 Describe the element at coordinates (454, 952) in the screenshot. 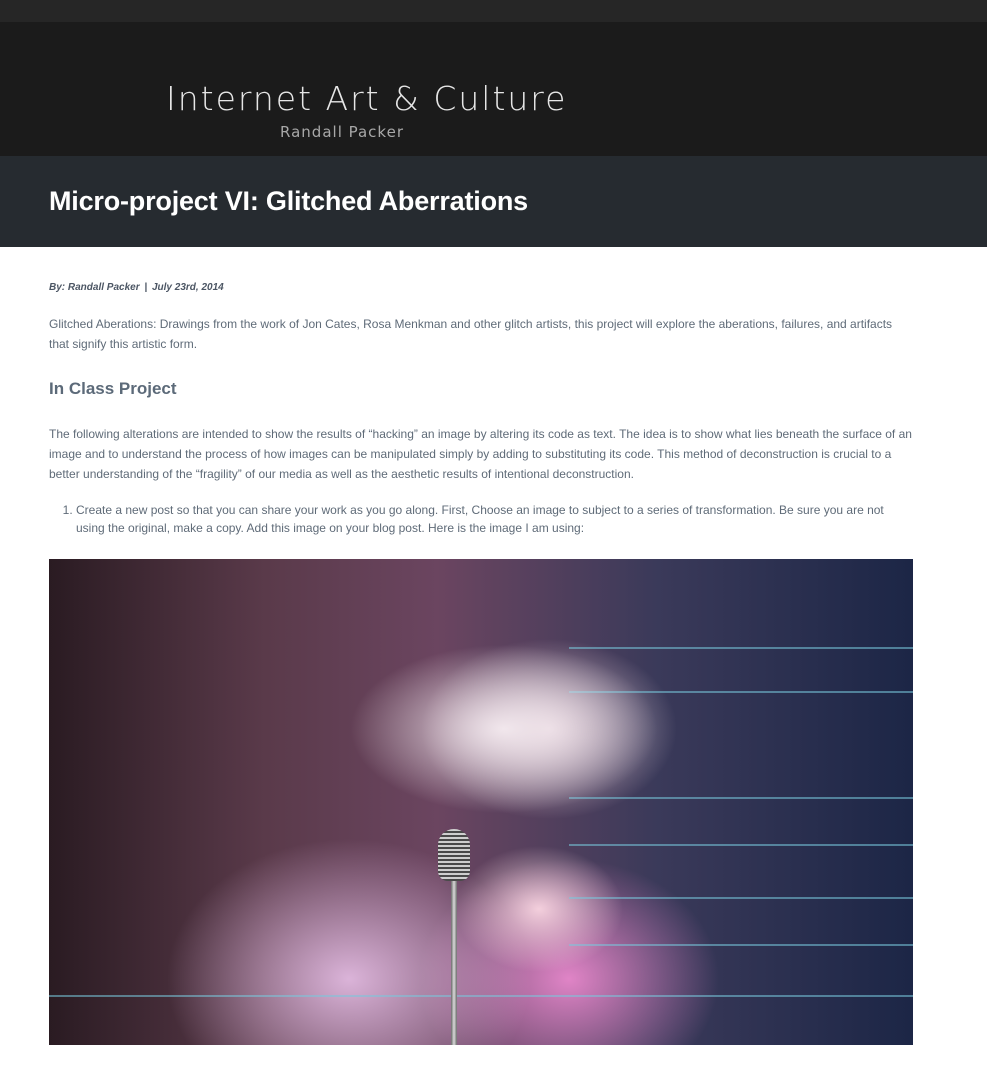

I see `image-mic-stand` at that location.